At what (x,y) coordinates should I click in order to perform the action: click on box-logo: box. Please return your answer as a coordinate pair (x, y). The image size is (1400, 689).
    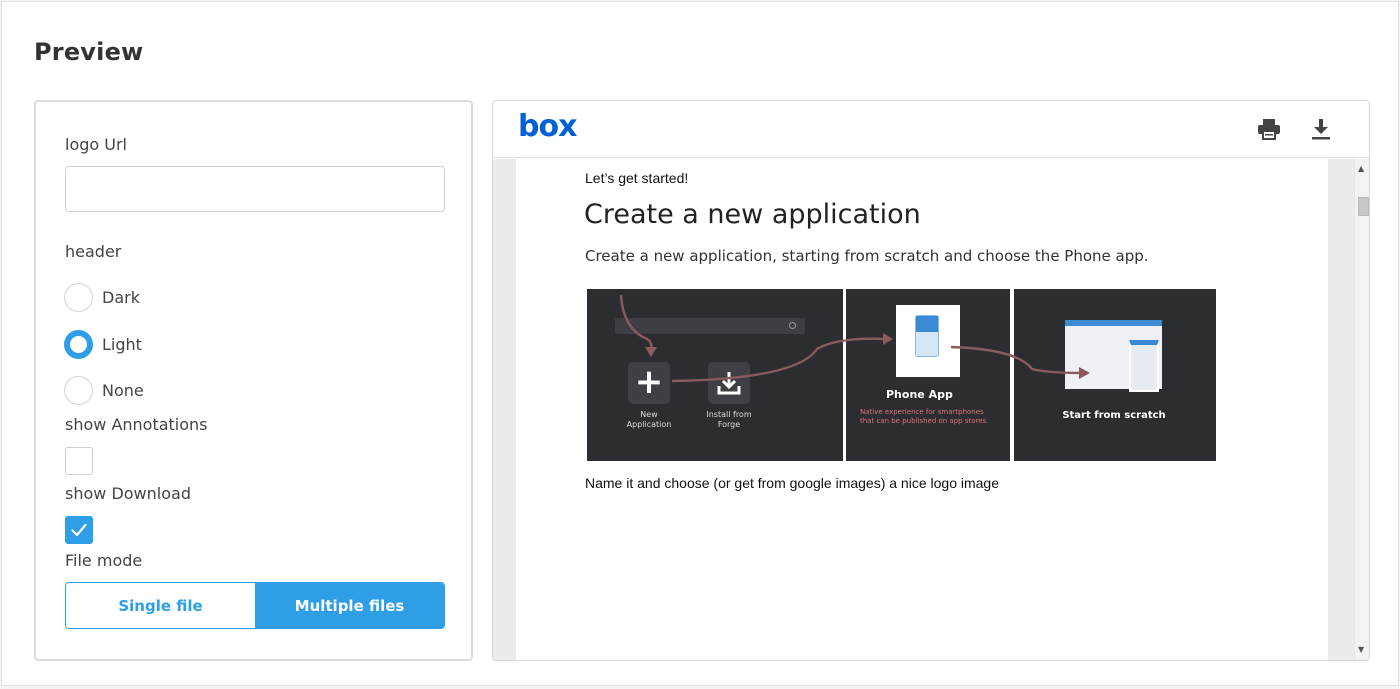
    Looking at the image, I should click on (547, 126).